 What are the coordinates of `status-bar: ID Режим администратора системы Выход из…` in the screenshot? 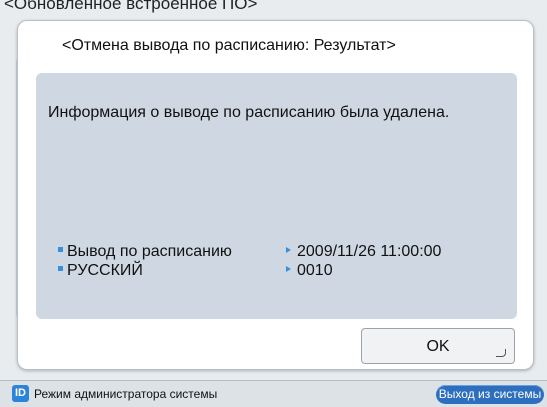 It's located at (273, 393).